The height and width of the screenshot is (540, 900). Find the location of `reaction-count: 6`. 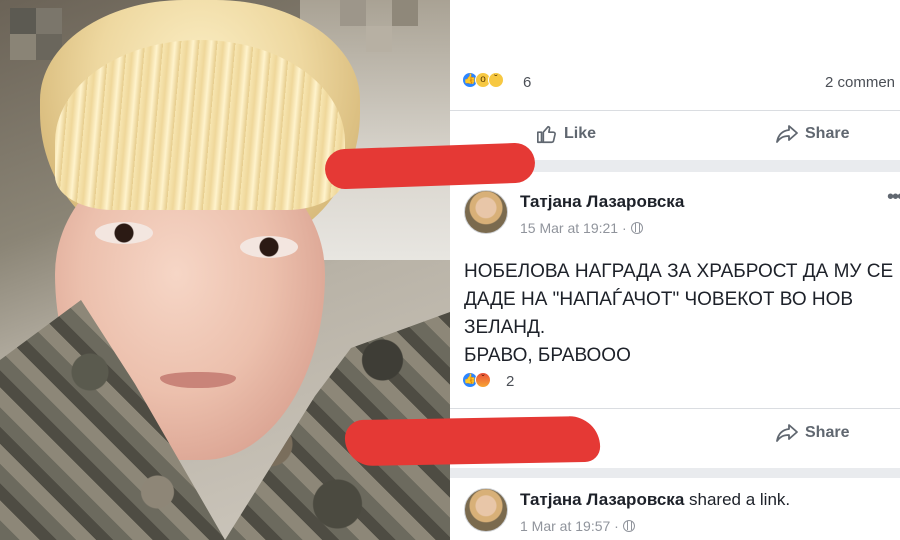

reaction-count: 6 is located at coordinates (527, 82).